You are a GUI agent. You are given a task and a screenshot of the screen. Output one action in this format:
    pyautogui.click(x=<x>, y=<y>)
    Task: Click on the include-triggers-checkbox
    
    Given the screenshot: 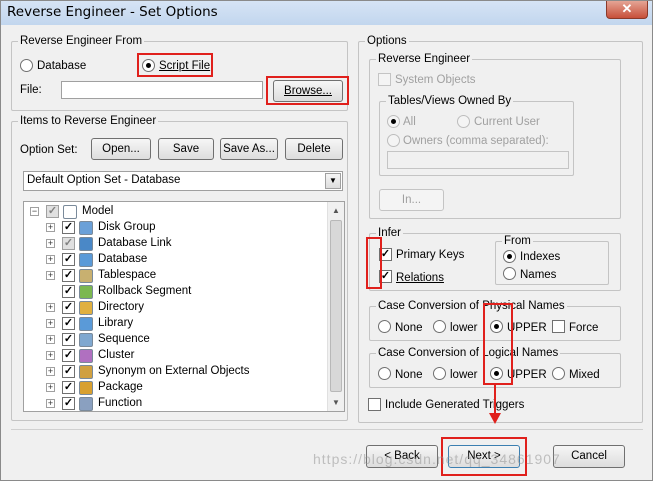 What is the action you would take?
    pyautogui.click(x=374, y=404)
    